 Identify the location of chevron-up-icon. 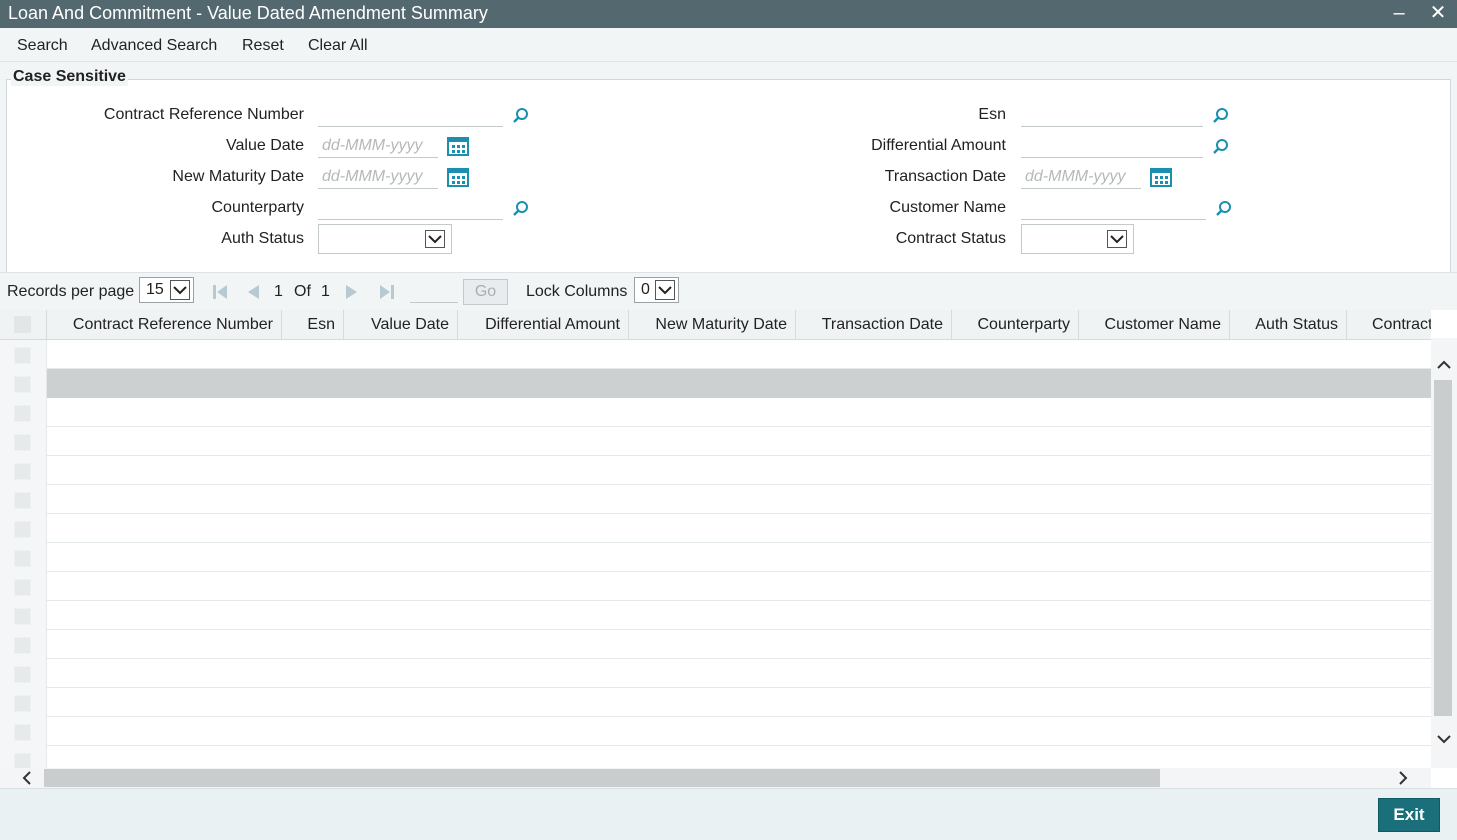
(1444, 365).